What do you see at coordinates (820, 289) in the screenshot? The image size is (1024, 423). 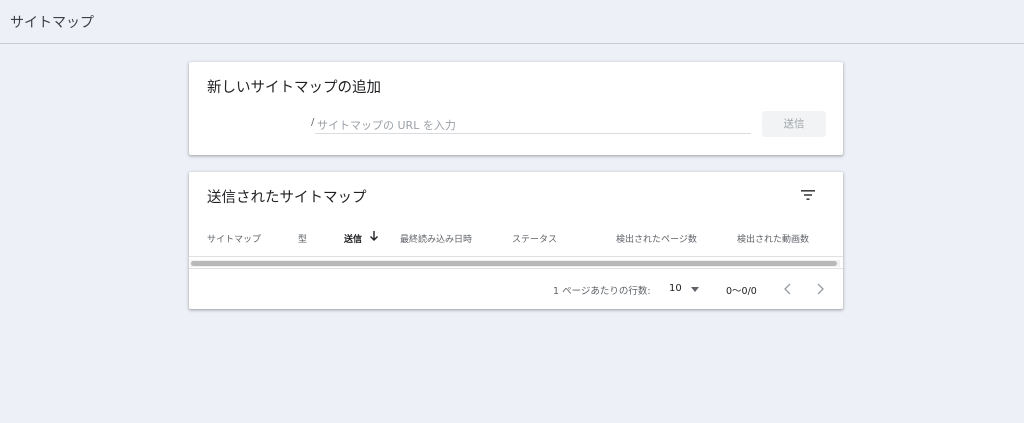 I see `chevron-right-icon` at bounding box center [820, 289].